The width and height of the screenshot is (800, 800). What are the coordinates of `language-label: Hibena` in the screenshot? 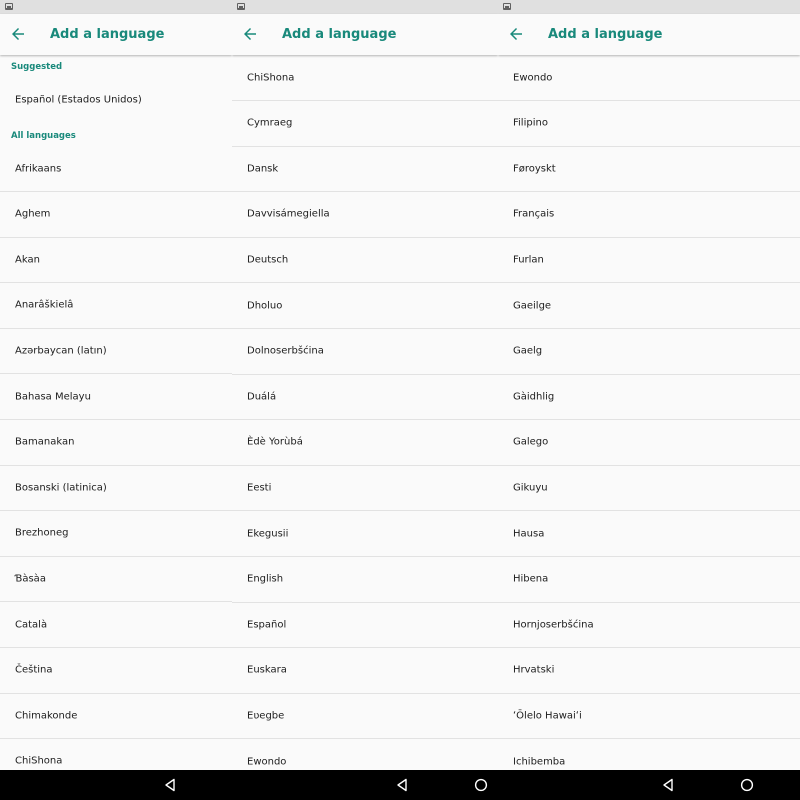 It's located at (531, 579).